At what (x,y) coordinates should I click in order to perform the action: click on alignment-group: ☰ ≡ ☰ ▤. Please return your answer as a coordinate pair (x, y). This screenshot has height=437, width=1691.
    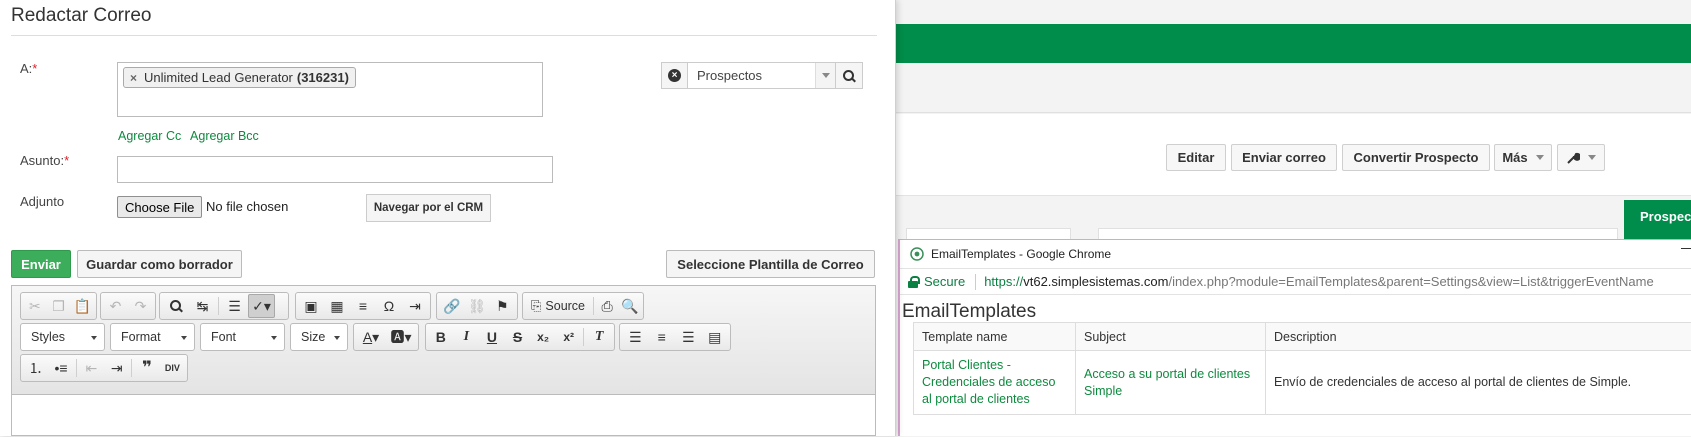
    Looking at the image, I should click on (675, 337).